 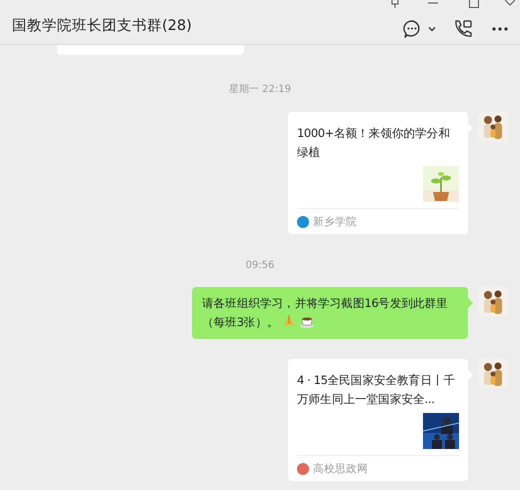 What do you see at coordinates (500, 29) in the screenshot?
I see `more-icon` at bounding box center [500, 29].